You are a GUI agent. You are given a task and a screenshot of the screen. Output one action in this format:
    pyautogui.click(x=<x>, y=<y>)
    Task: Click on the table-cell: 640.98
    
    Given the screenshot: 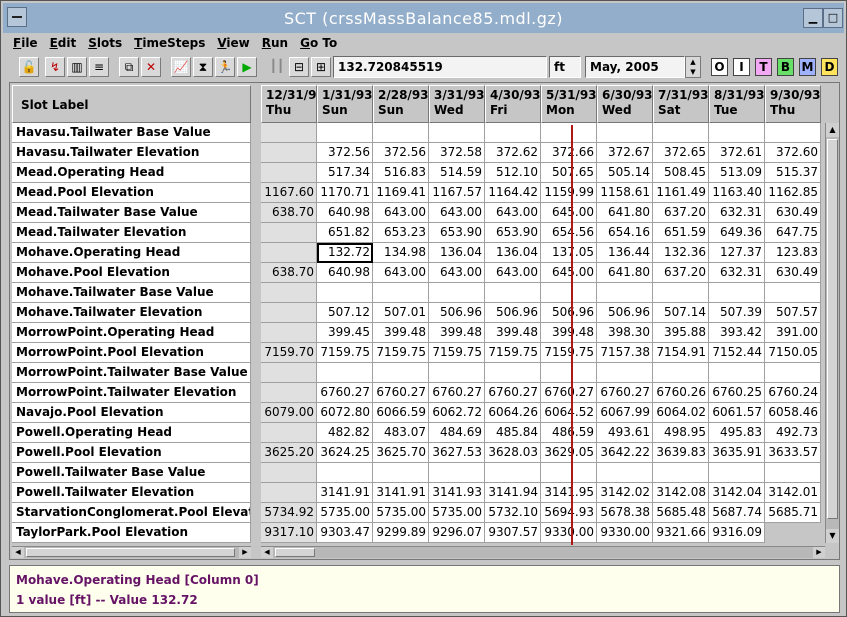 What is the action you would take?
    pyautogui.click(x=345, y=213)
    